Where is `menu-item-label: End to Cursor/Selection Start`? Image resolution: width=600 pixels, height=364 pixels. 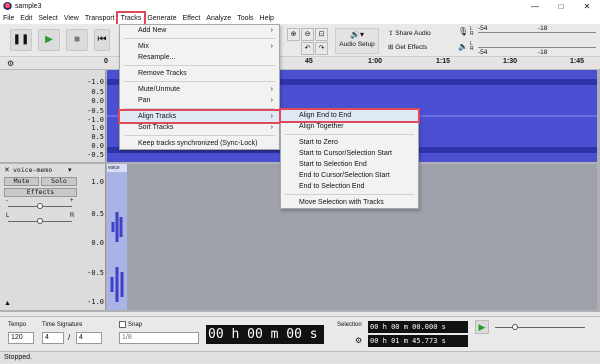
menu-item-label: End to Cursor/Selection Start is located at coordinates (344, 175).